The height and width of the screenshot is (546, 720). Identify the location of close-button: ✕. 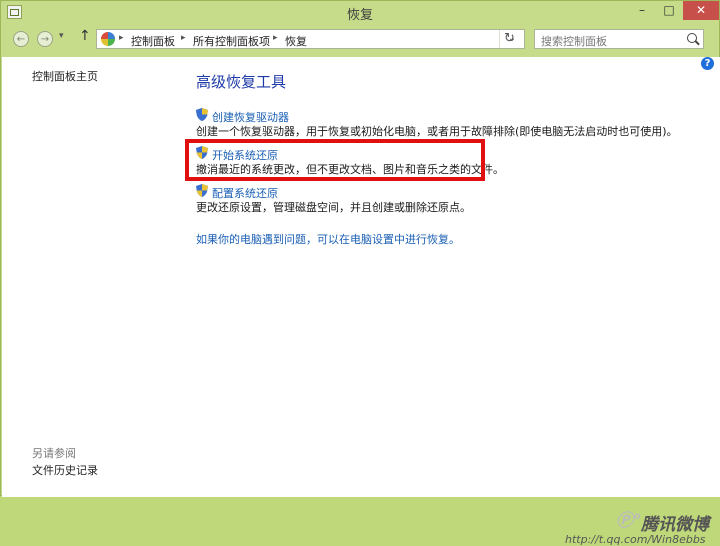
(701, 10).